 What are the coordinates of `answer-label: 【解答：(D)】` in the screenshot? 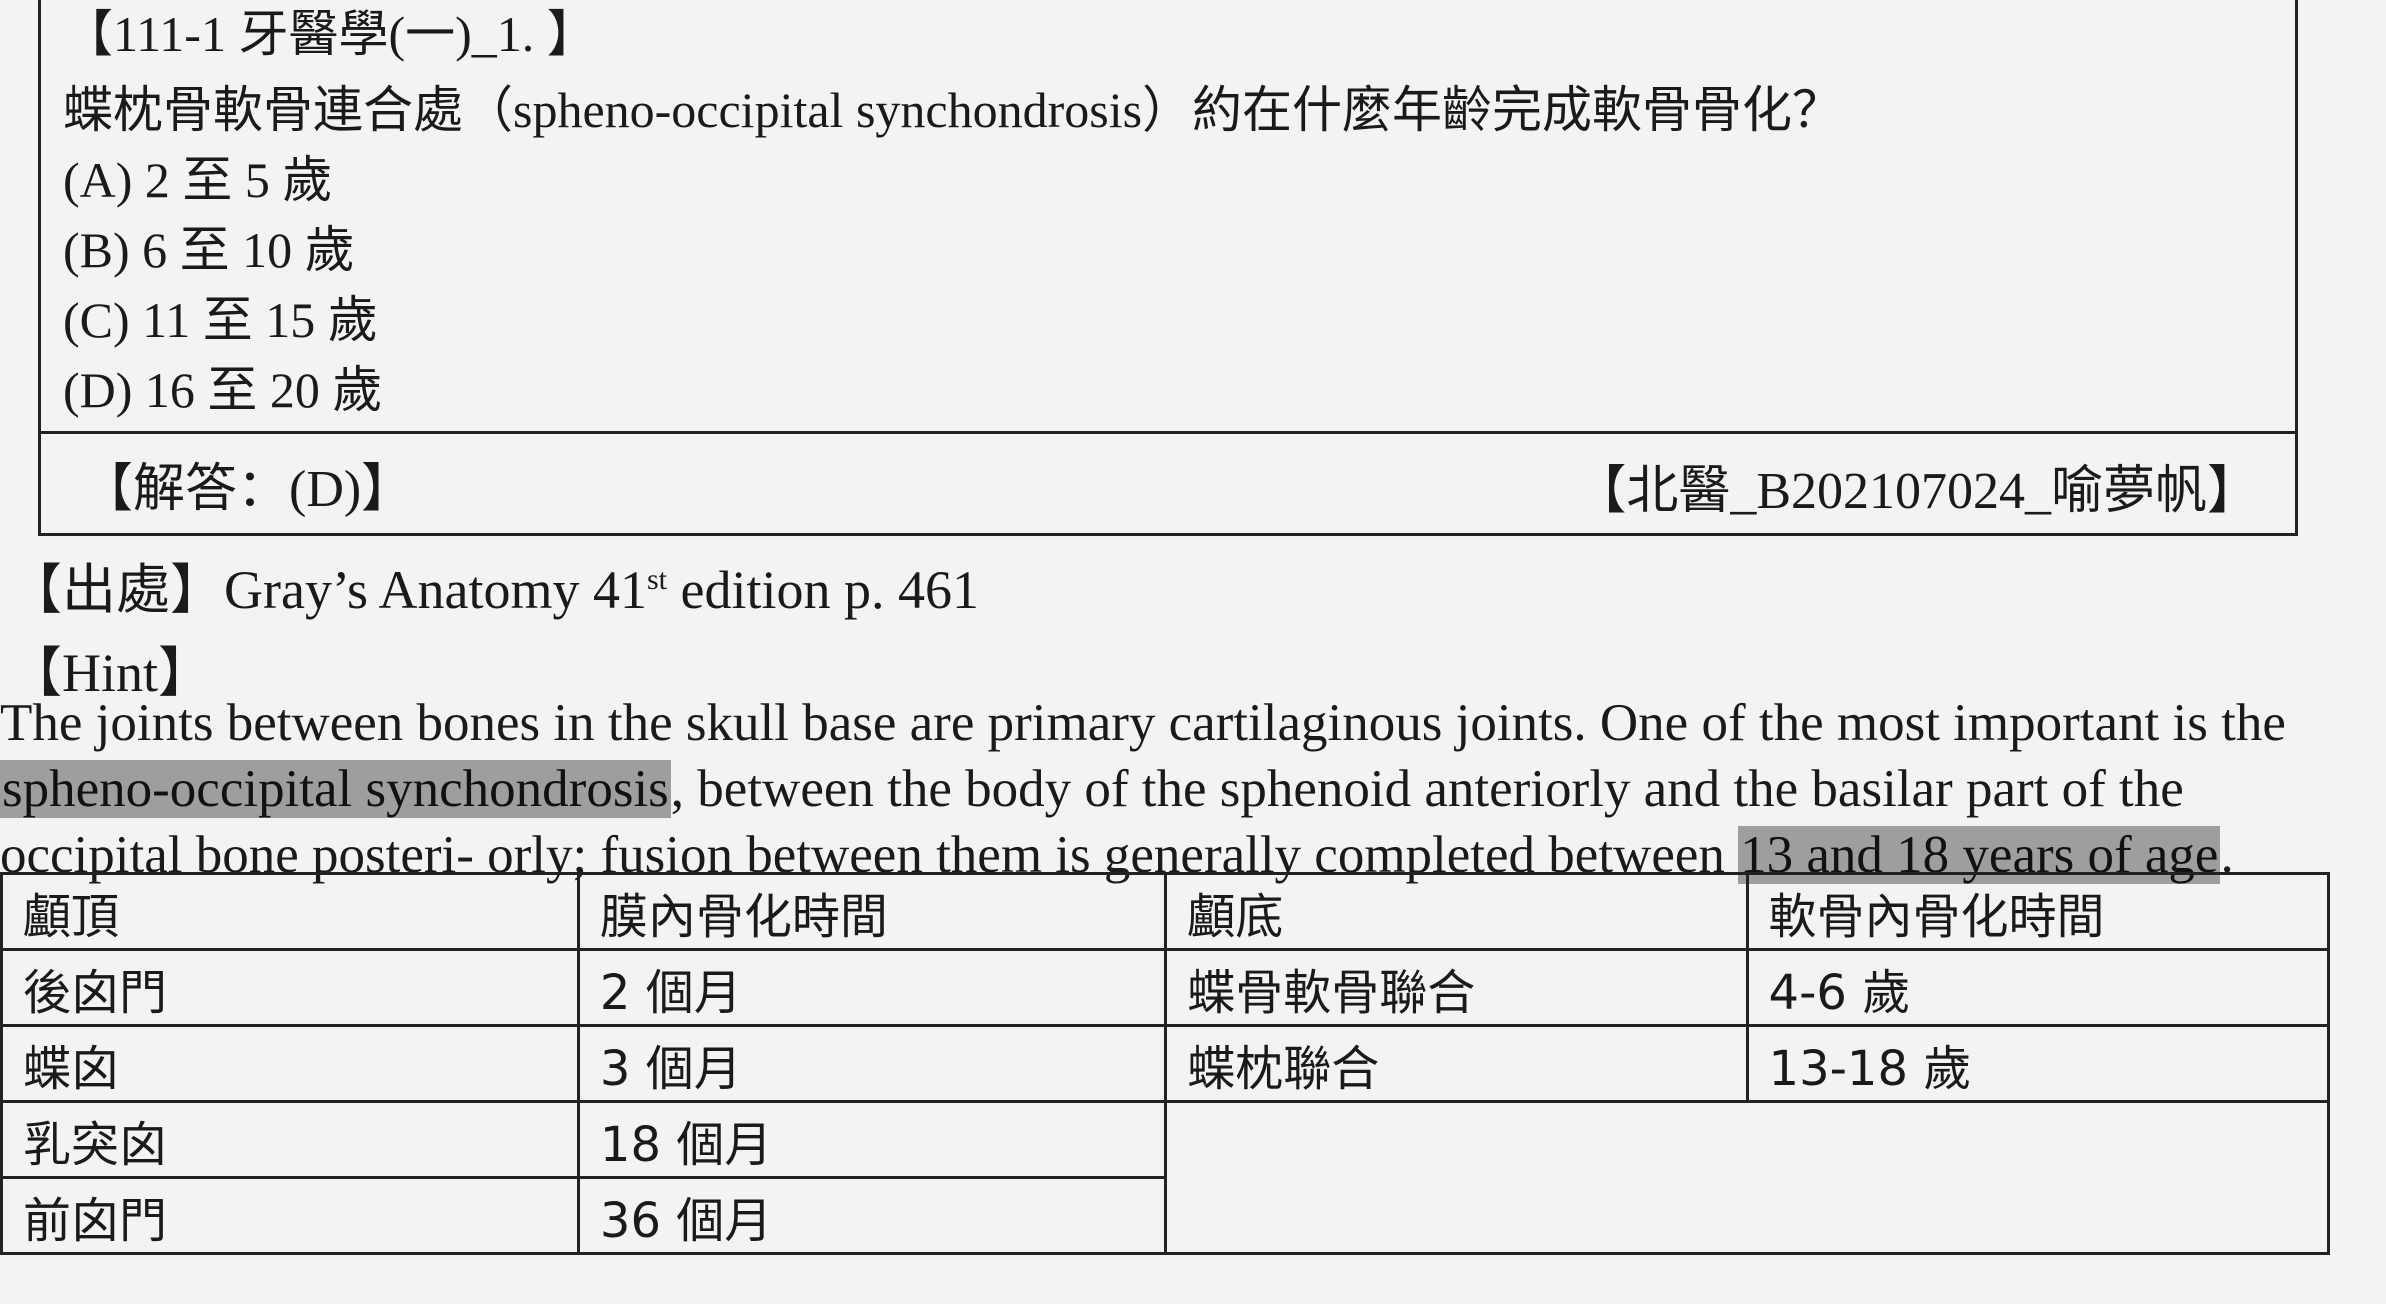 It's located at (247, 489).